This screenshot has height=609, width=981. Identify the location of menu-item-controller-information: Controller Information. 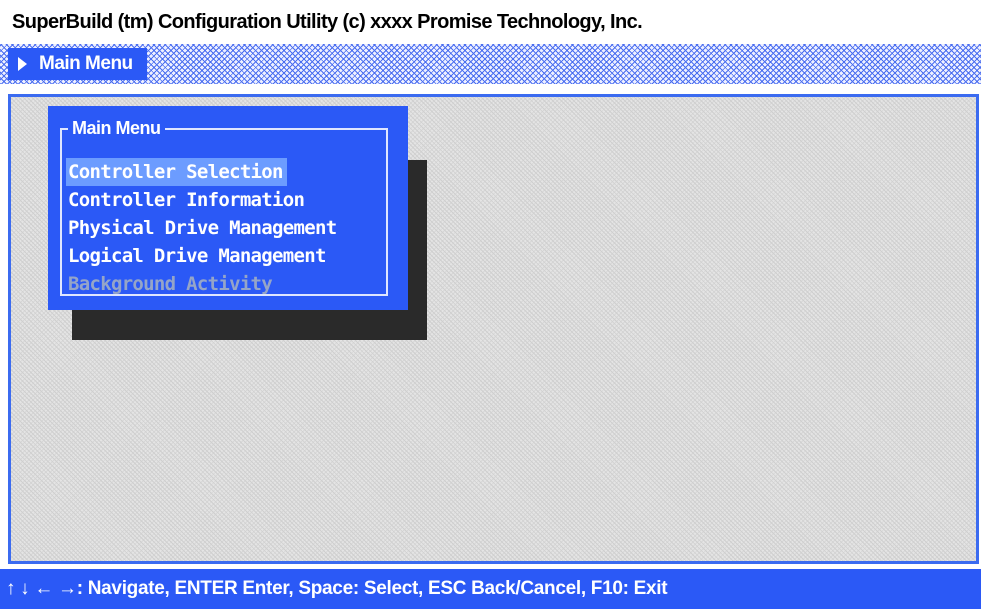
(187, 200).